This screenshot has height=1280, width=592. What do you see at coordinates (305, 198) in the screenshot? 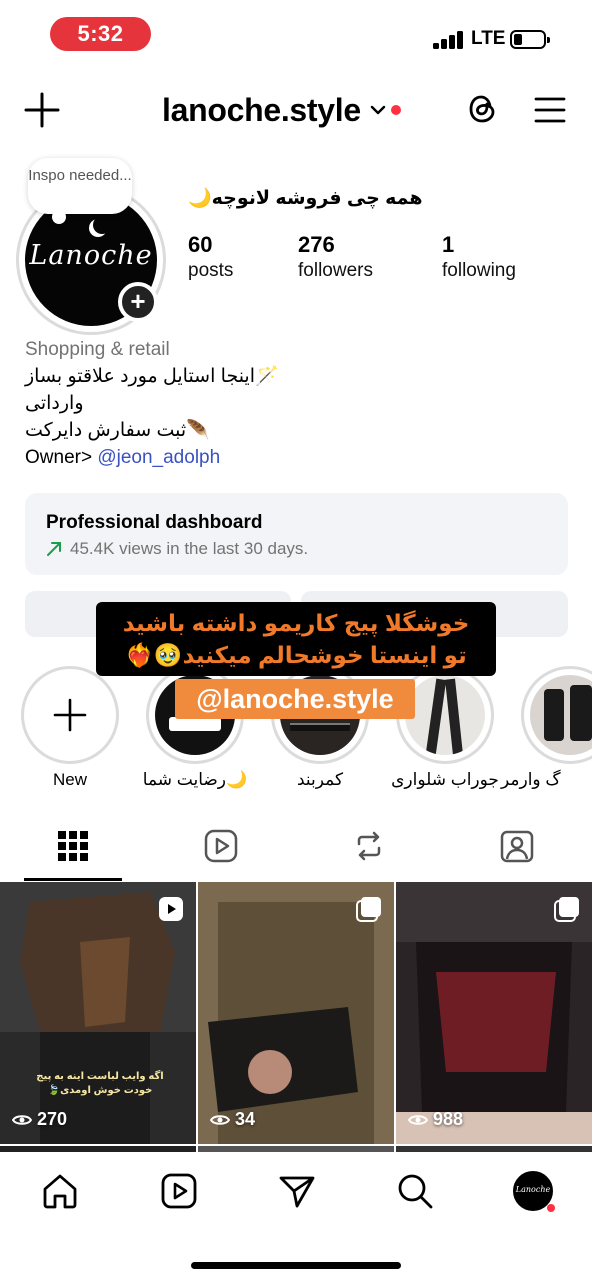
I see `display-name: همه چی فروشه لانوچه🌙` at bounding box center [305, 198].